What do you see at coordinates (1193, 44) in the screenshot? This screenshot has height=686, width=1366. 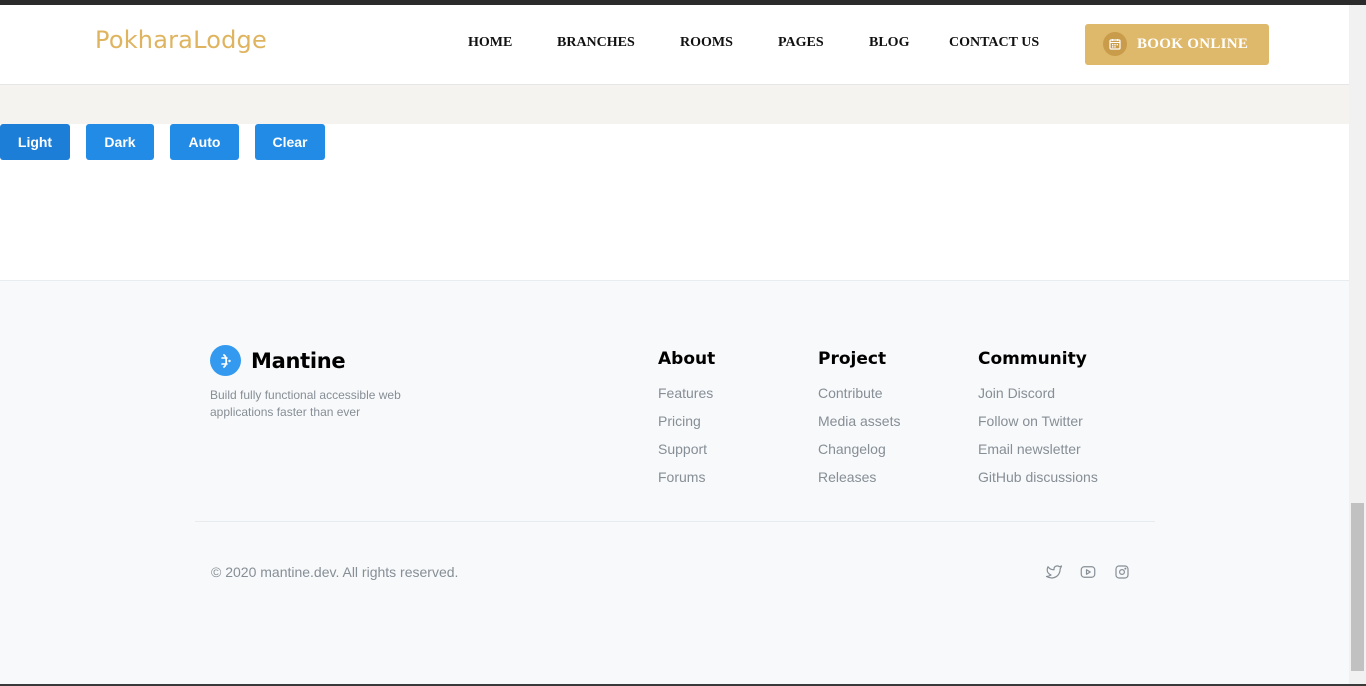 I see `book-online-label: BOOK ONLINE` at bounding box center [1193, 44].